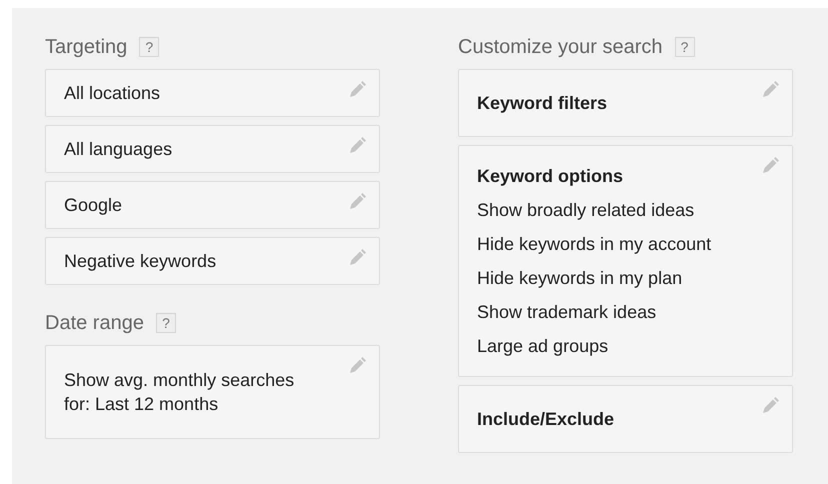 The height and width of the screenshot is (484, 828). What do you see at coordinates (546, 419) in the screenshot?
I see `card-title: Include/Exclude` at bounding box center [546, 419].